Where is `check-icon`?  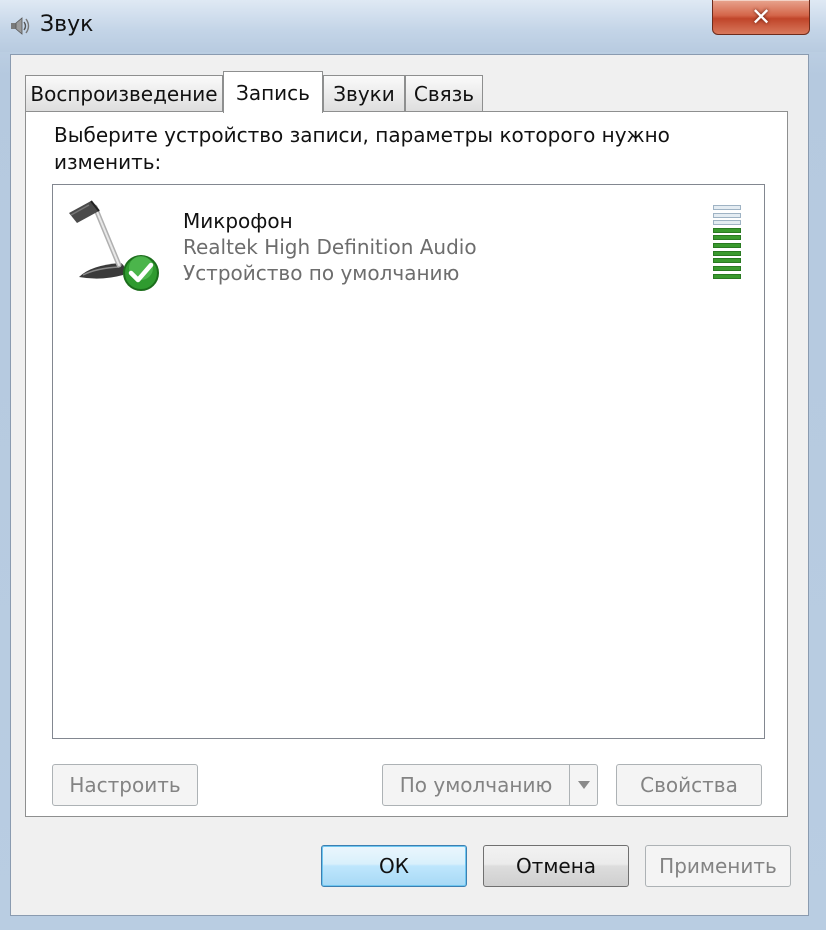 check-icon is located at coordinates (141, 273).